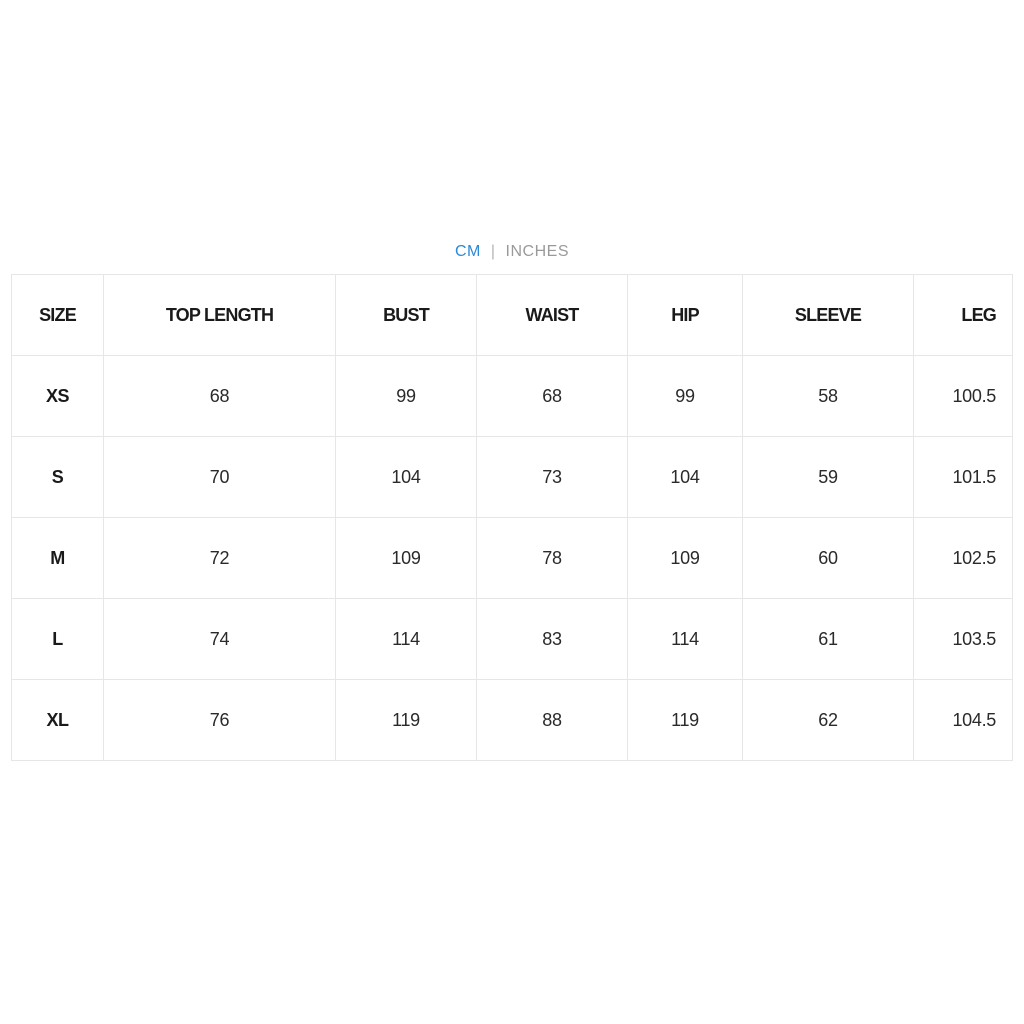 This screenshot has width=1024, height=1024. I want to click on header-size: SIZE, so click(57, 315).